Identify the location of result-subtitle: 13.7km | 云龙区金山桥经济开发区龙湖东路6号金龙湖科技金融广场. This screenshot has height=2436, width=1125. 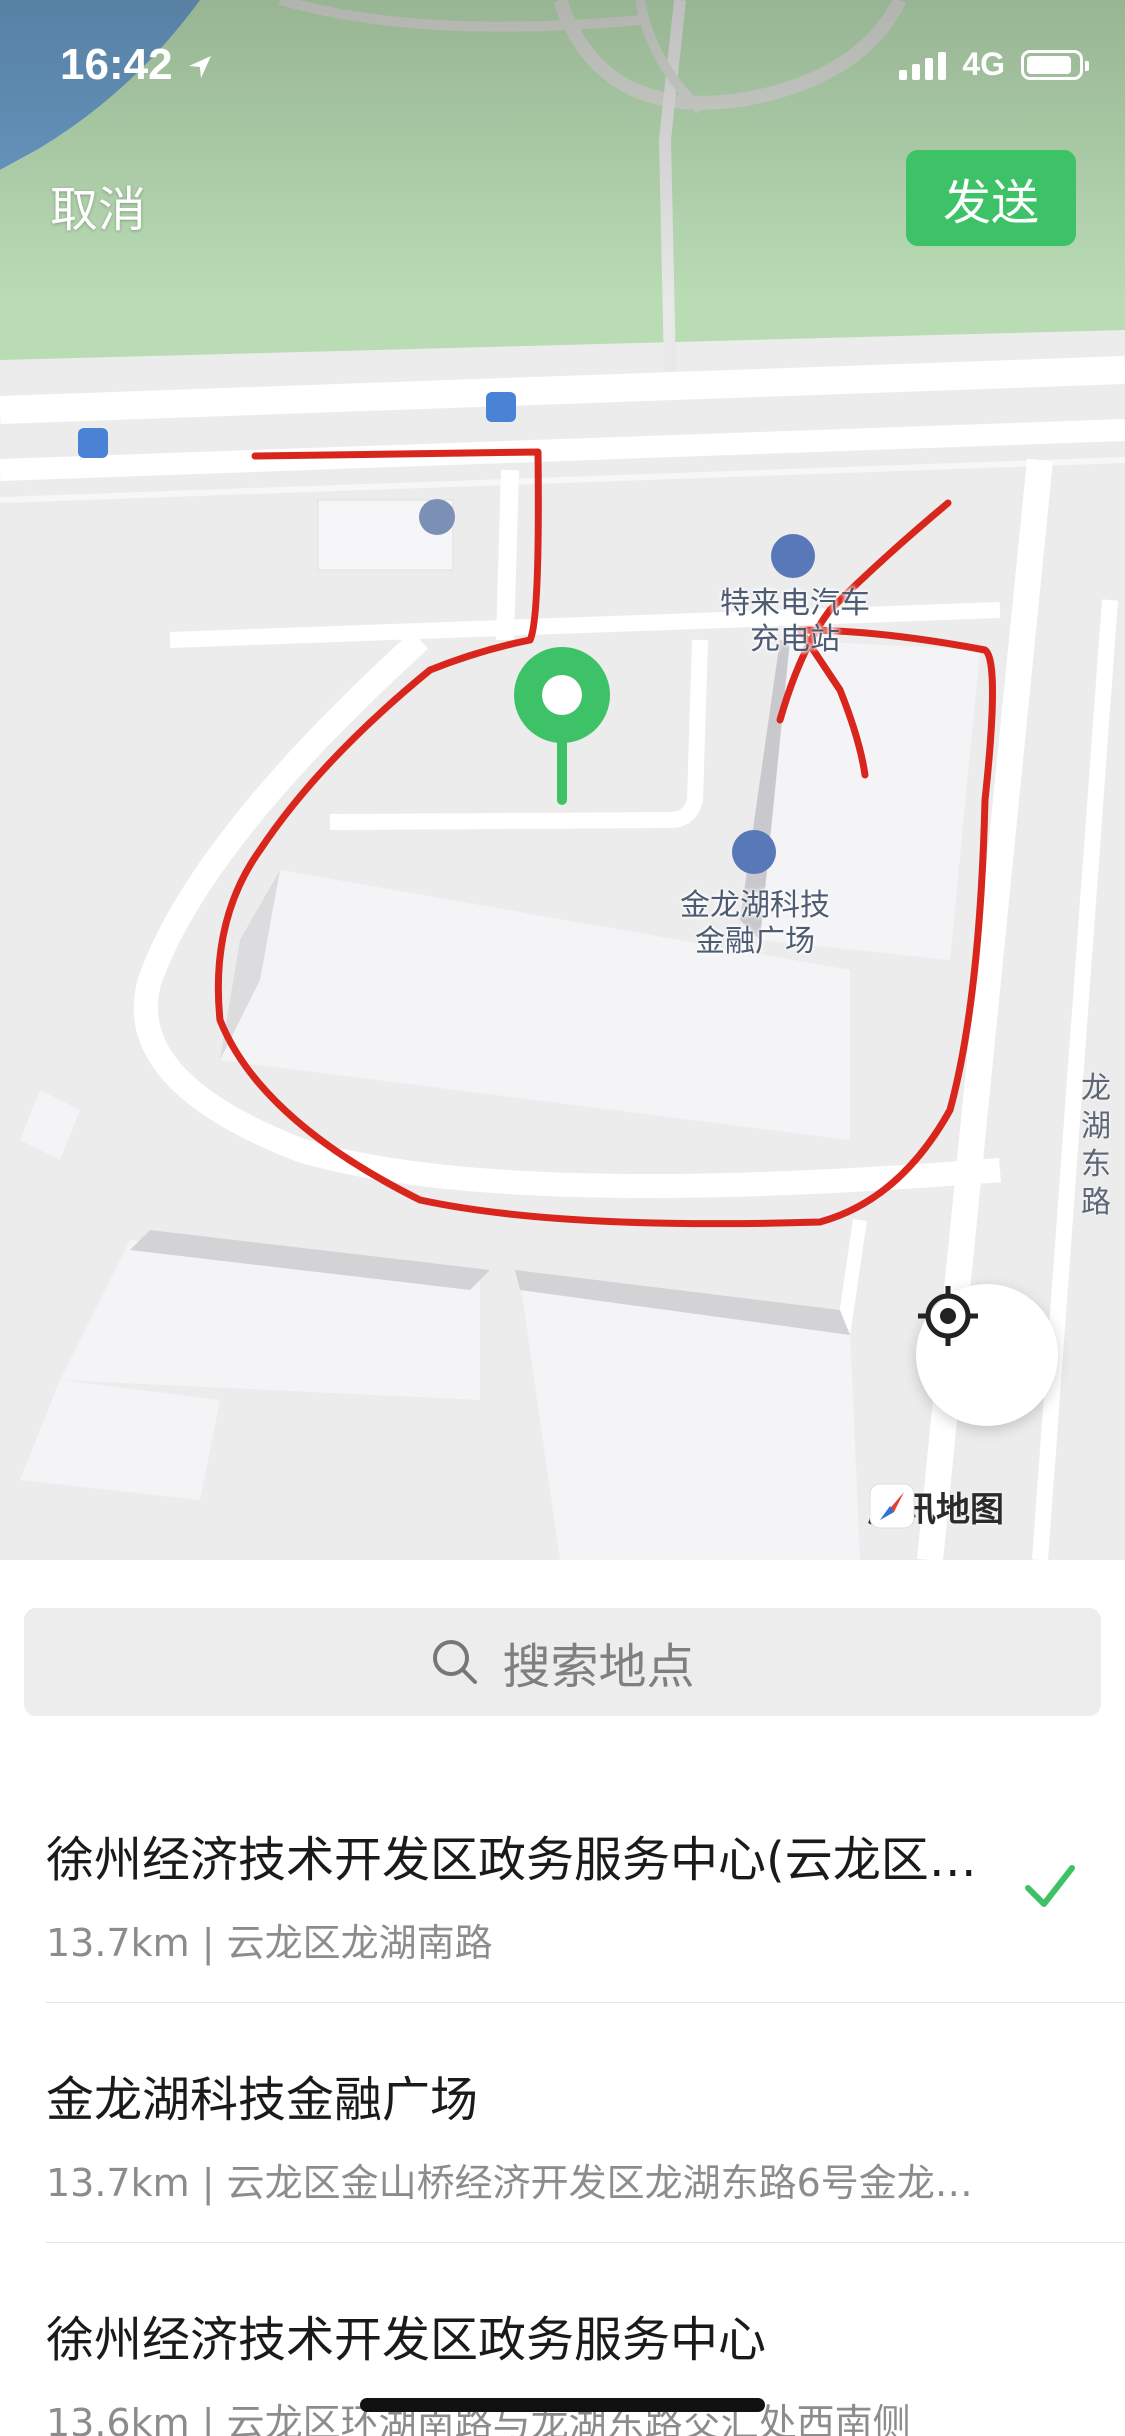
(526, 2183).